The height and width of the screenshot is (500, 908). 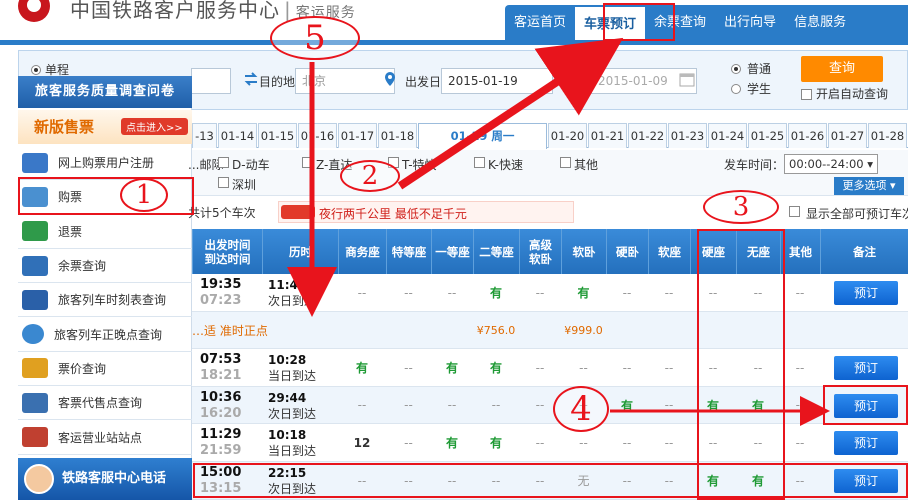 What do you see at coordinates (426, 212) in the screenshot?
I see `promo-notice: 夜行两千公里 最低不足千元` at bounding box center [426, 212].